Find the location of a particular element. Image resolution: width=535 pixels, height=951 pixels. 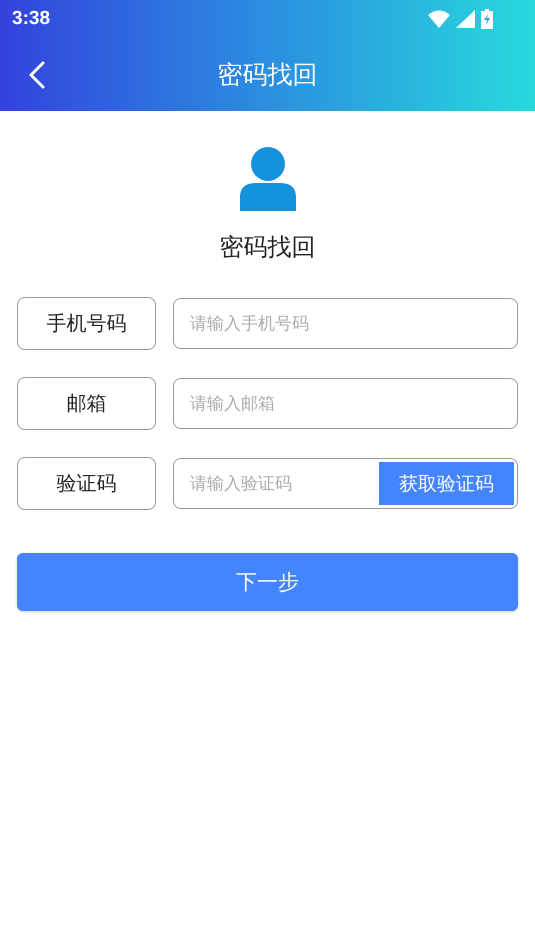

input-field: 请输入手机号码 is located at coordinates (345, 323).